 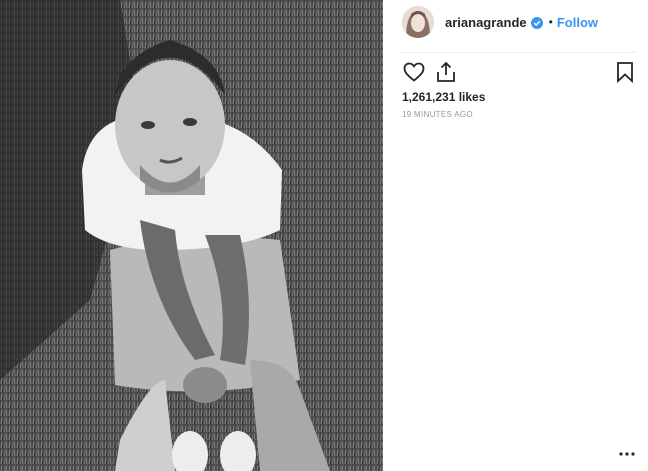 What do you see at coordinates (627, 454) in the screenshot?
I see `more-options-icon` at bounding box center [627, 454].